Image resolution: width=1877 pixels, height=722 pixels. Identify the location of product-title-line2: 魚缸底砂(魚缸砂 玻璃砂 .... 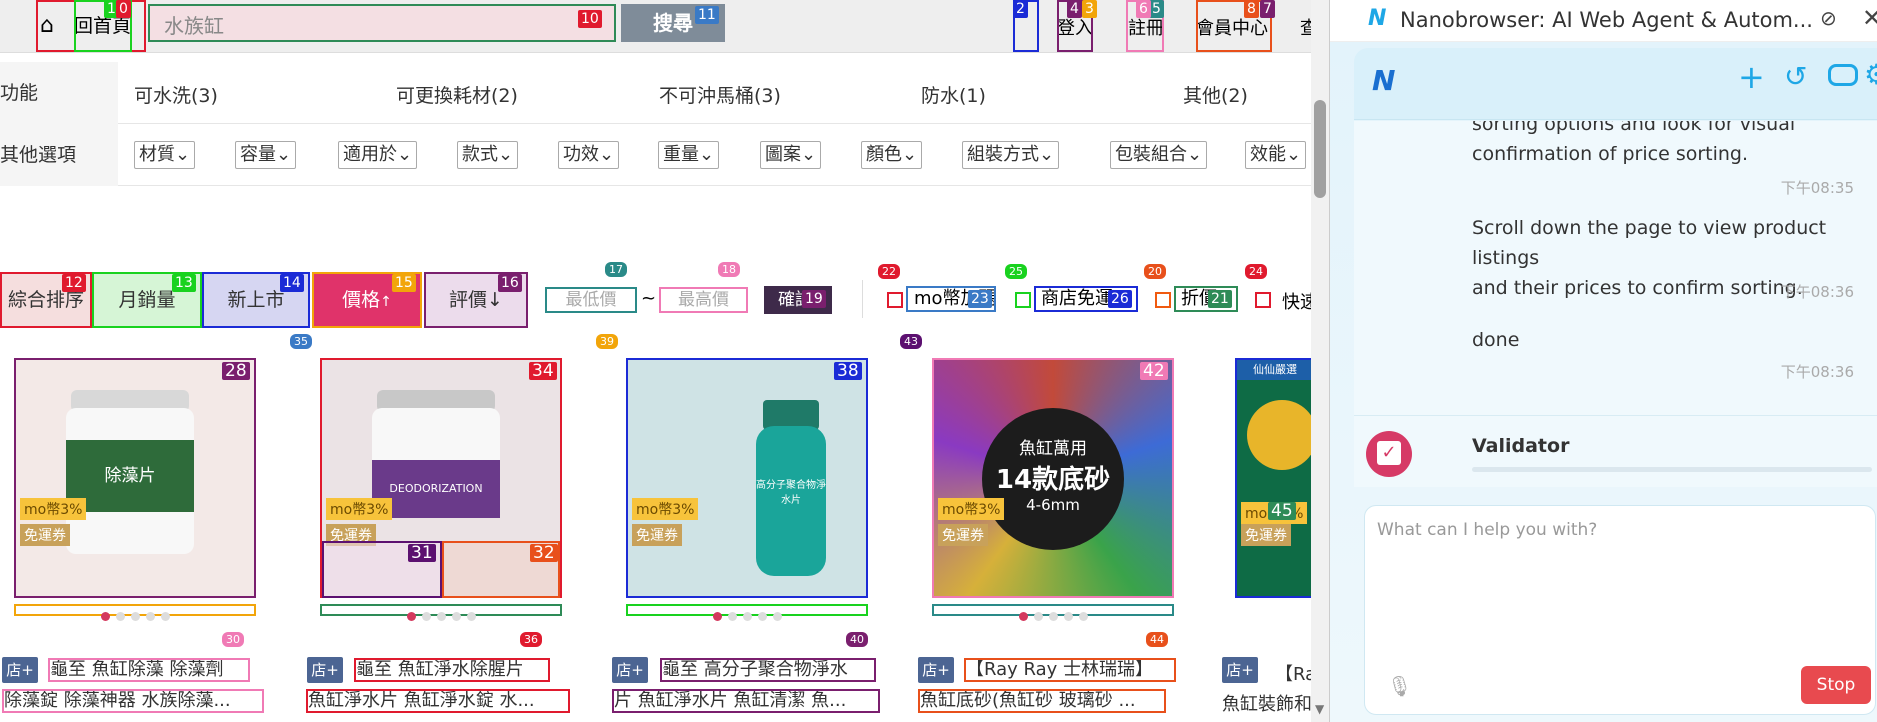
(1042, 701).